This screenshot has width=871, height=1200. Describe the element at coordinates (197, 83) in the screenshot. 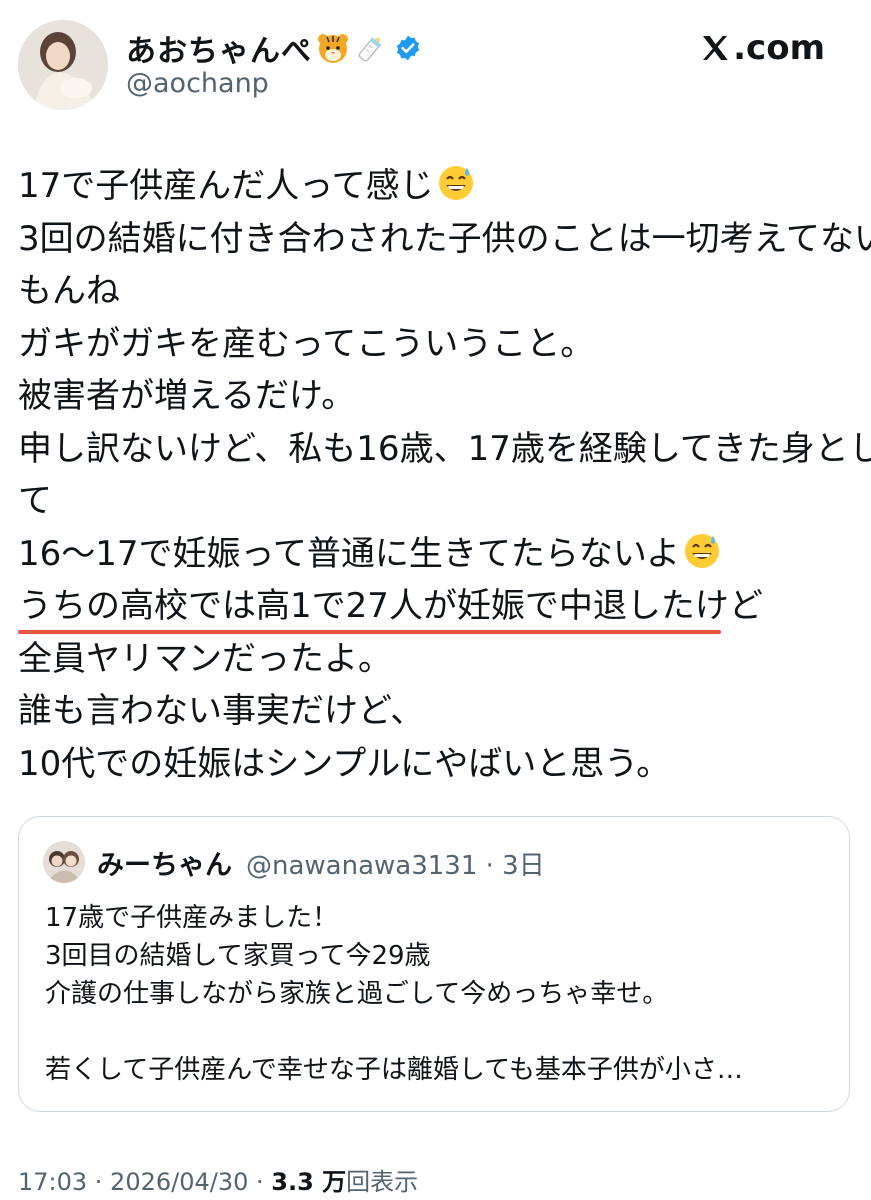

I see `author-handle: @aochanp` at that location.